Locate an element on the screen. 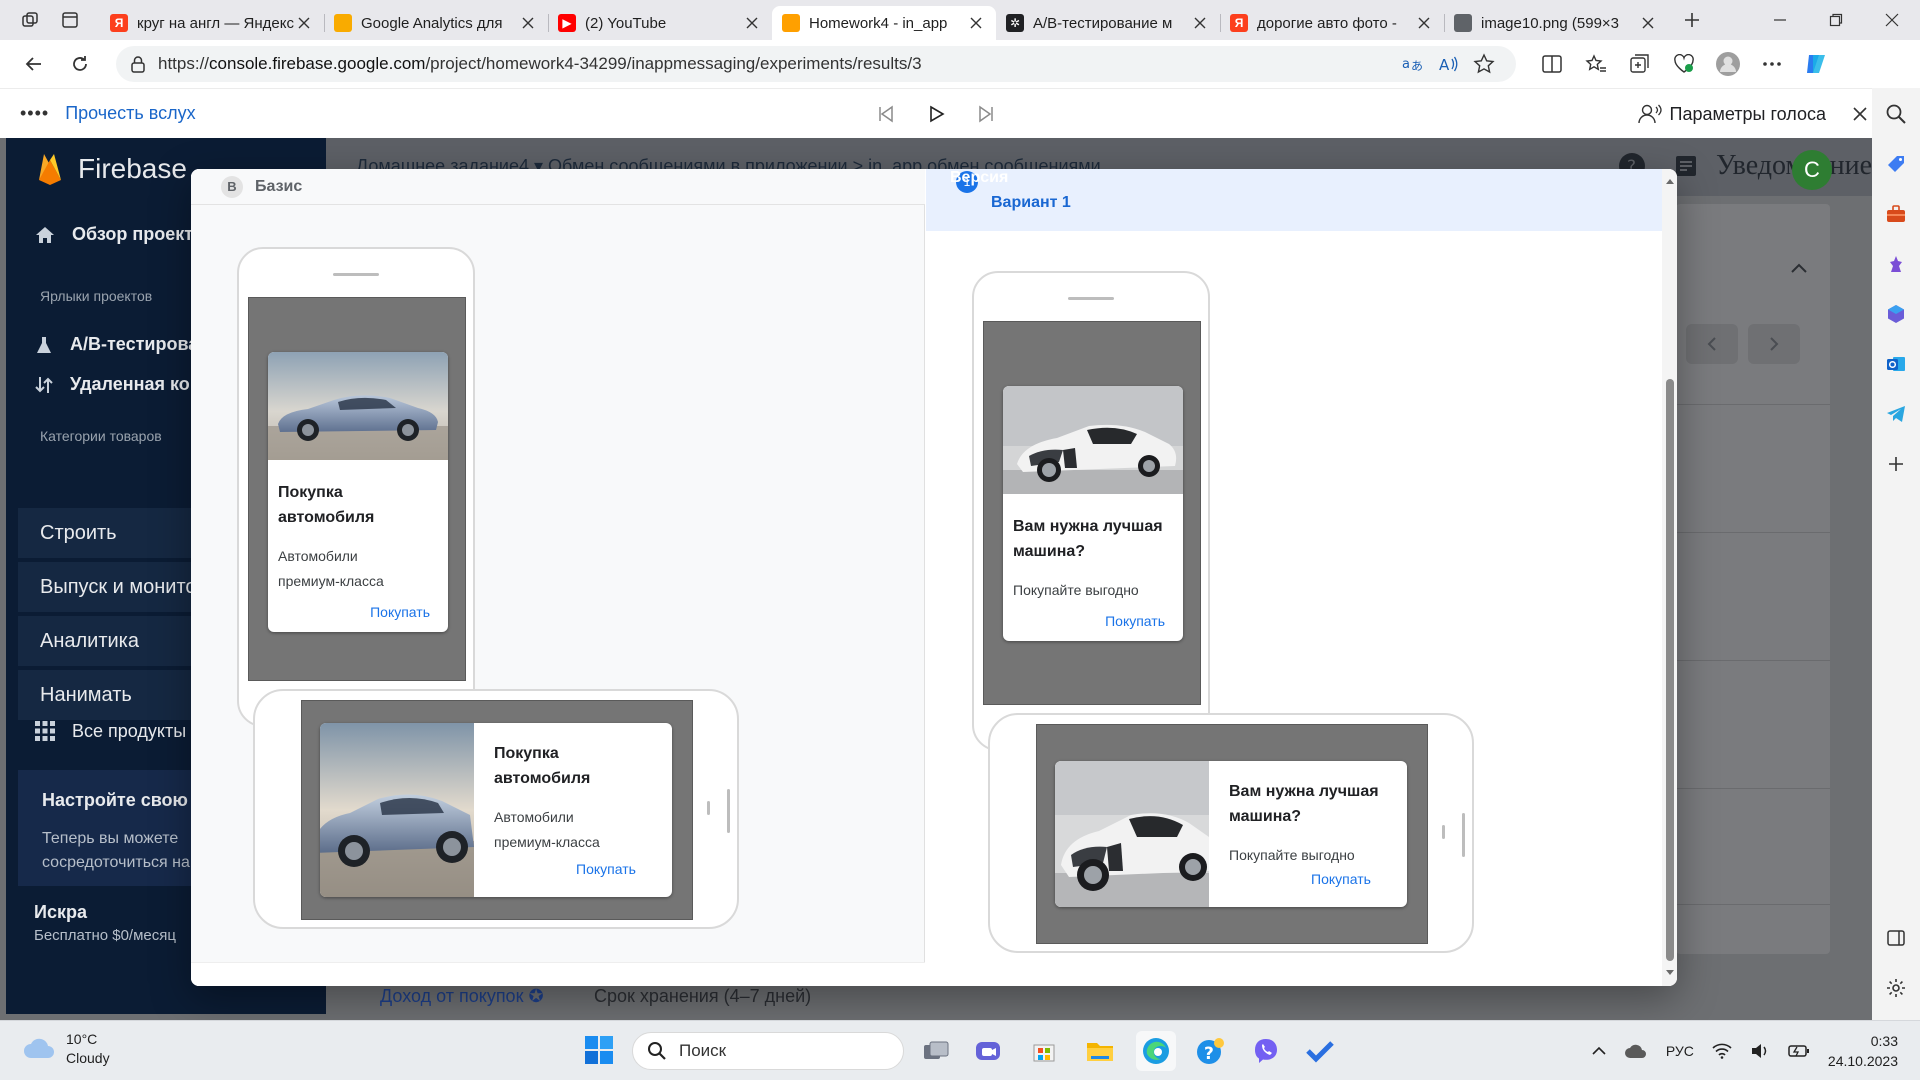  voice-settings-icon is located at coordinates (1649, 114).